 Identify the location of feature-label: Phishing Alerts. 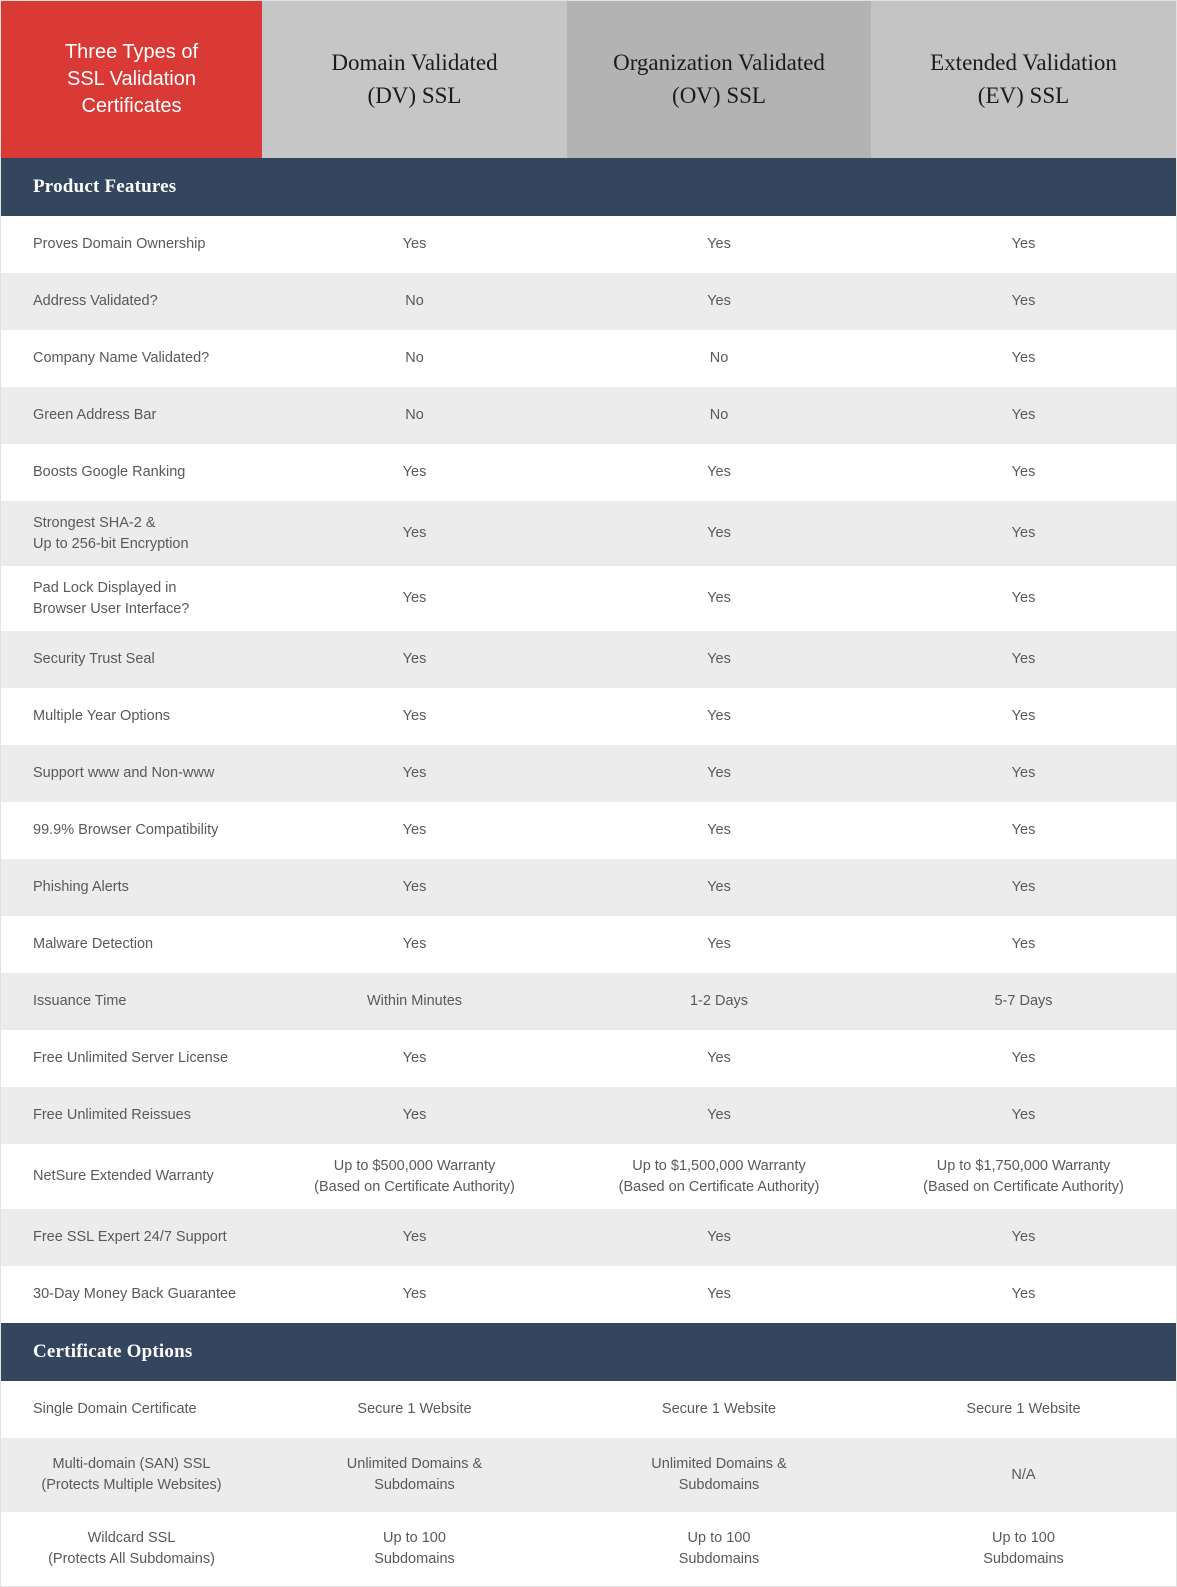
(131, 887).